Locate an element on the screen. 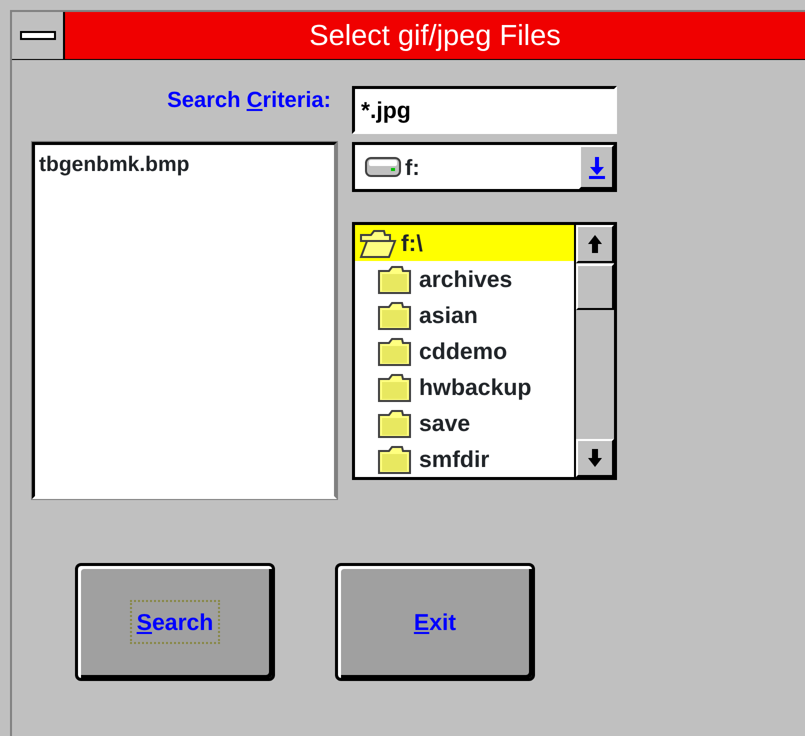 This screenshot has height=736, width=805. directory-list: f:\ archives asian cddemo hwbackup save smfdir is located at coordinates (484, 351).